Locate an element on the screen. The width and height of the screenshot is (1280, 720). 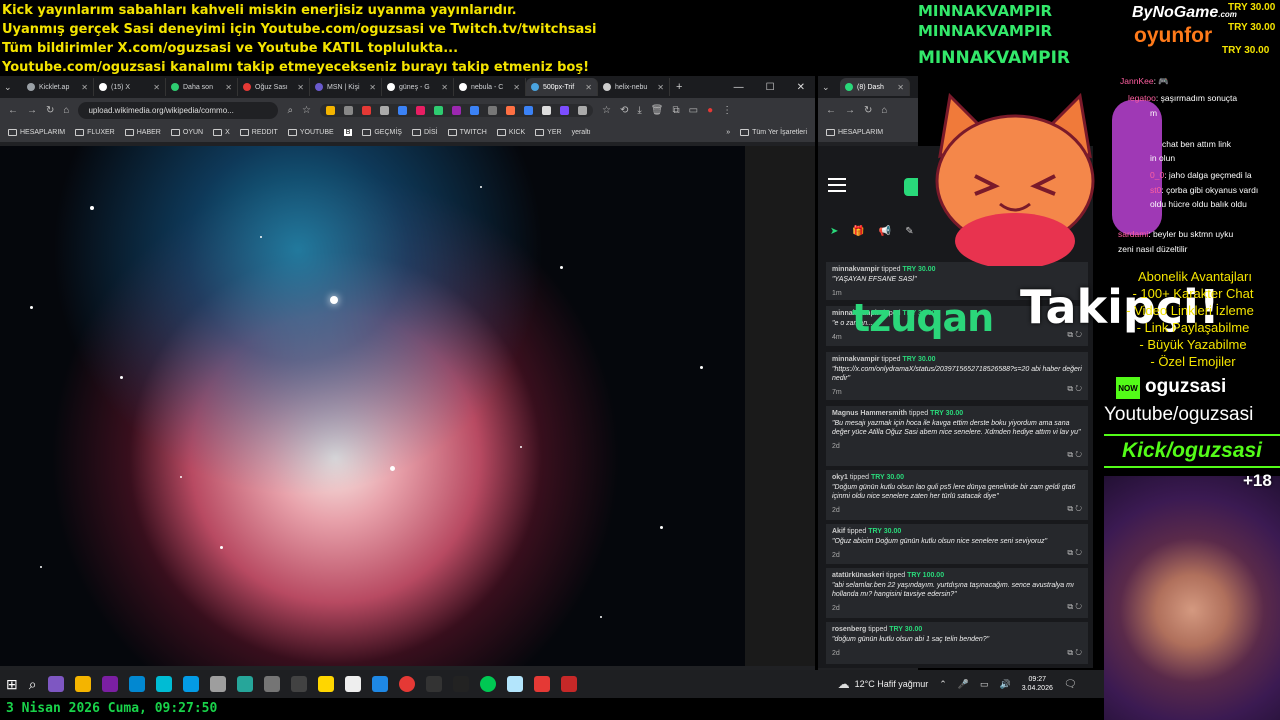
tab-msn: MSN | Kişi ✕ is located at coordinates (346, 87).